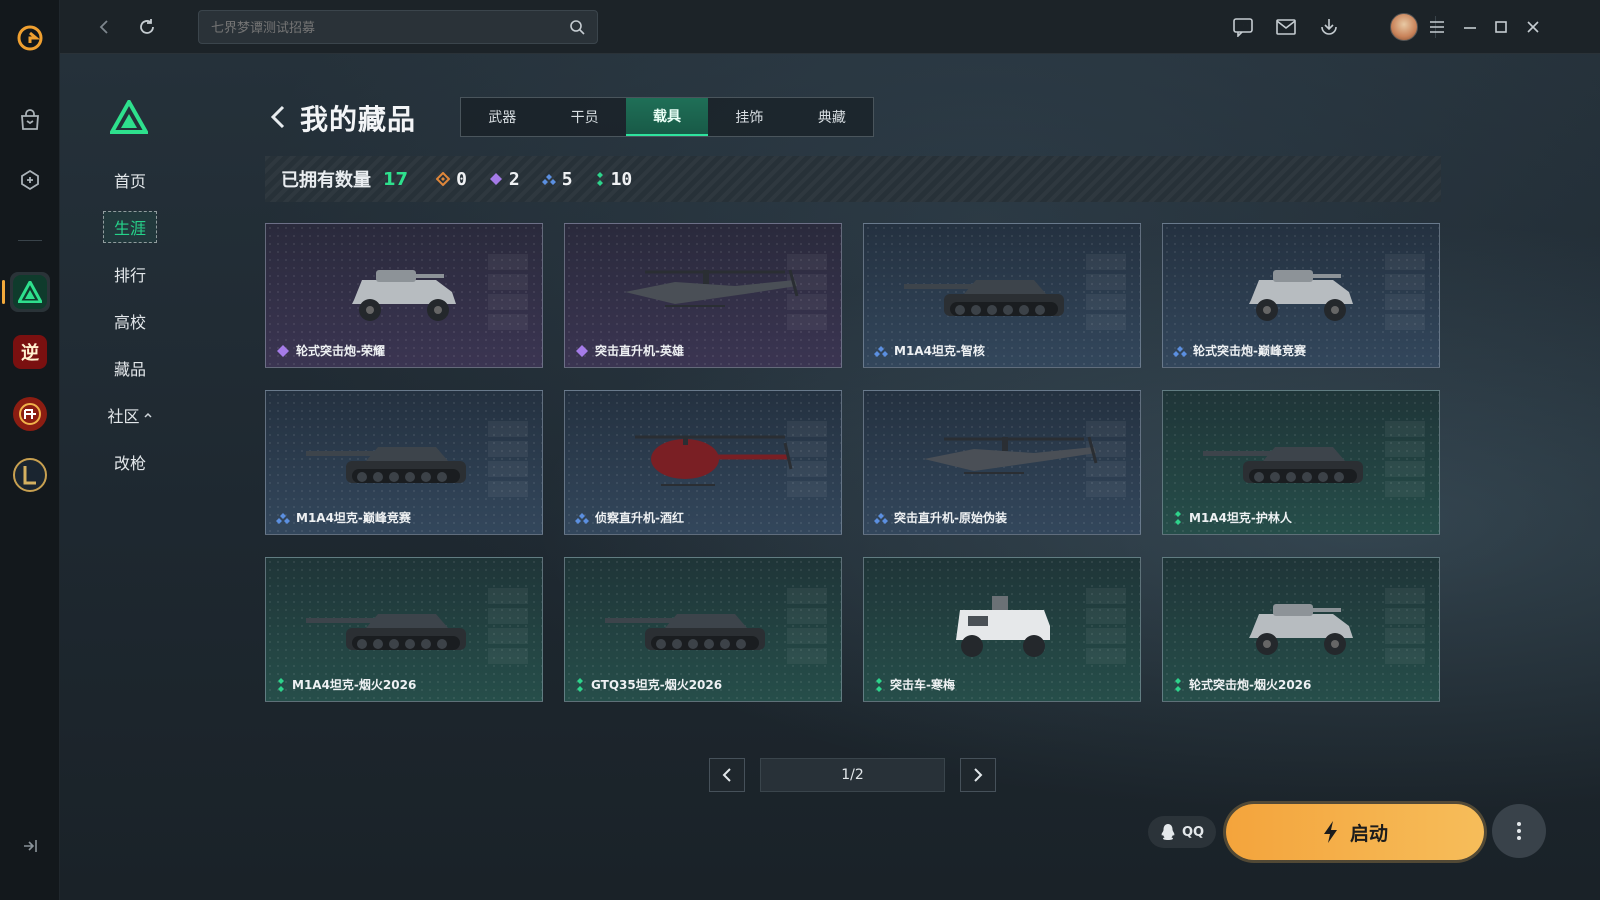 The height and width of the screenshot is (900, 1600). Describe the element at coordinates (404, 629) in the screenshot. I see `vehicle-card: M1A4坦克-烟火2026` at that location.